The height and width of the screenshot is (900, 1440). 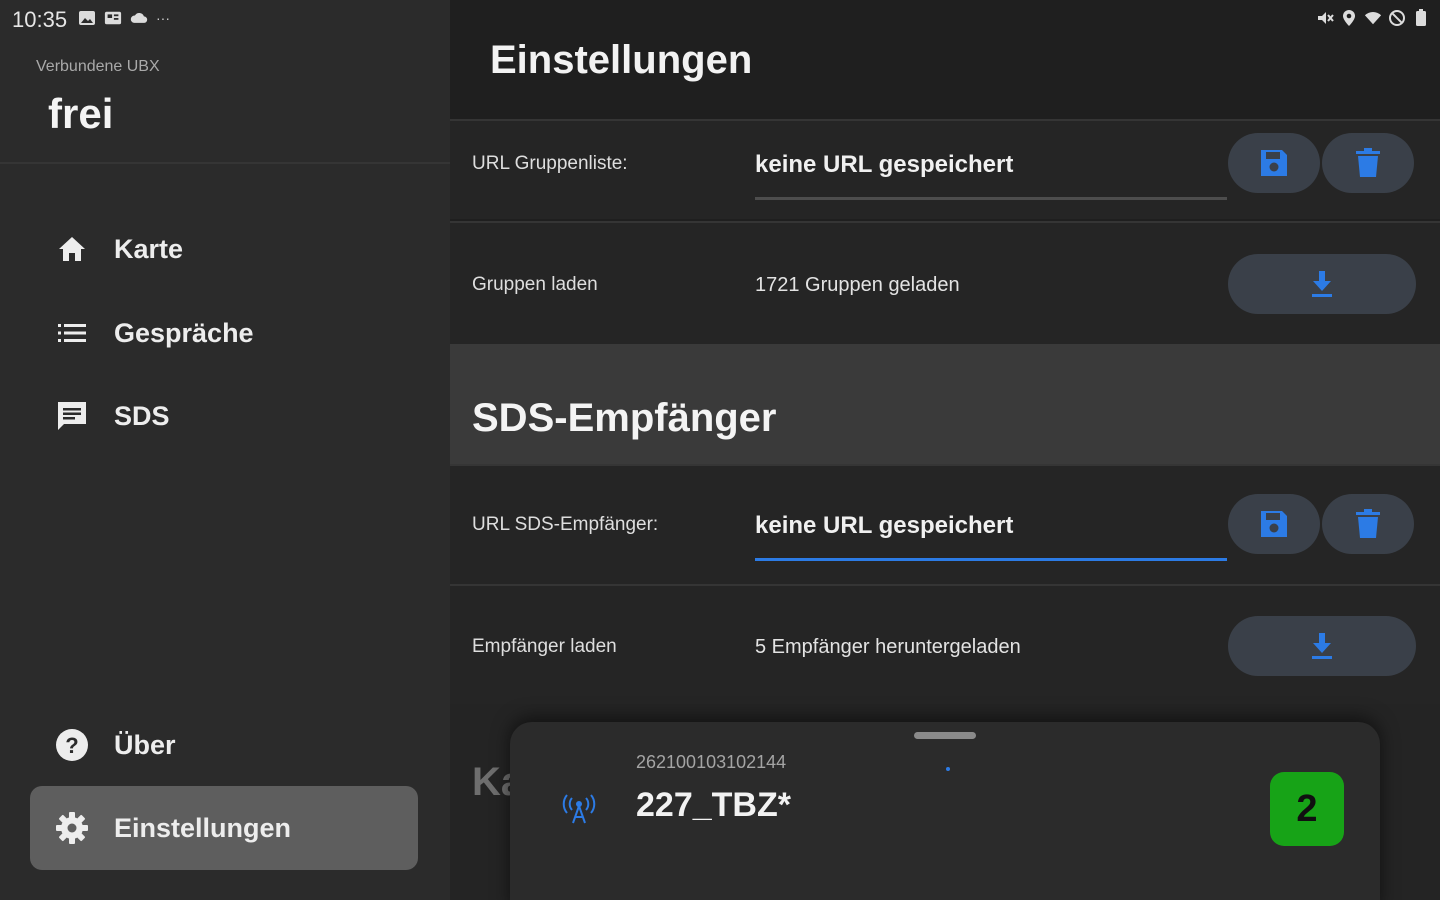 What do you see at coordinates (72, 333) in the screenshot?
I see `list-icon` at bounding box center [72, 333].